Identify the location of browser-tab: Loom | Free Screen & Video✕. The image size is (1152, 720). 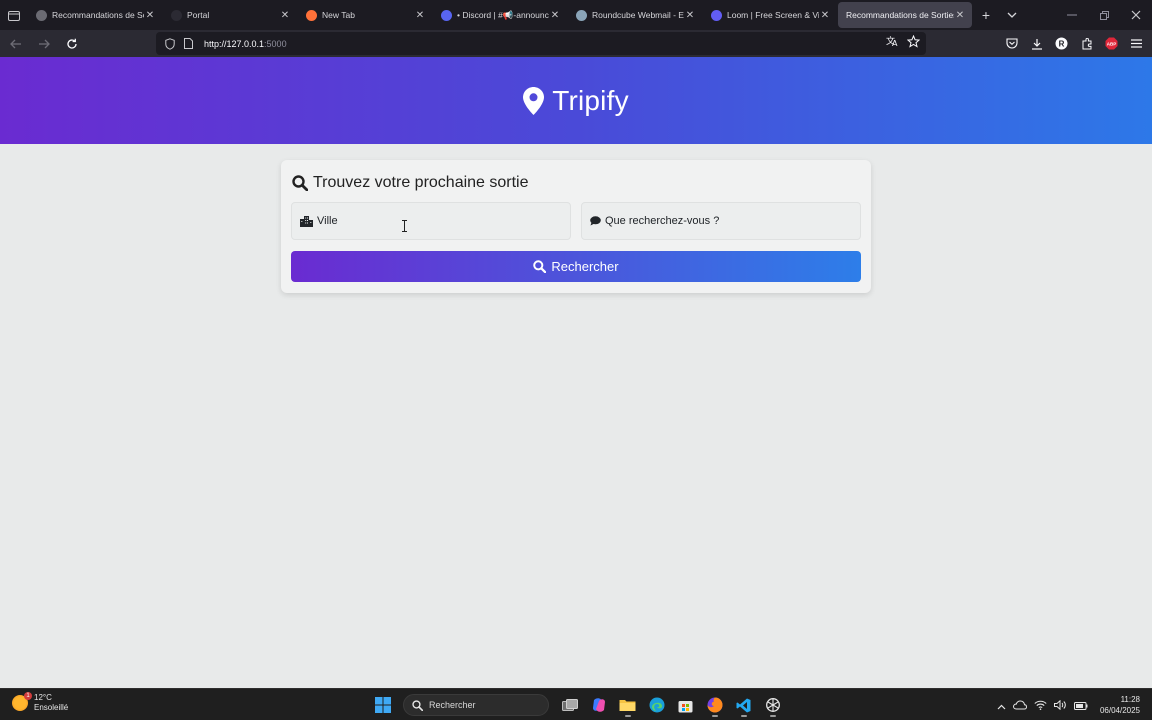
(770, 15).